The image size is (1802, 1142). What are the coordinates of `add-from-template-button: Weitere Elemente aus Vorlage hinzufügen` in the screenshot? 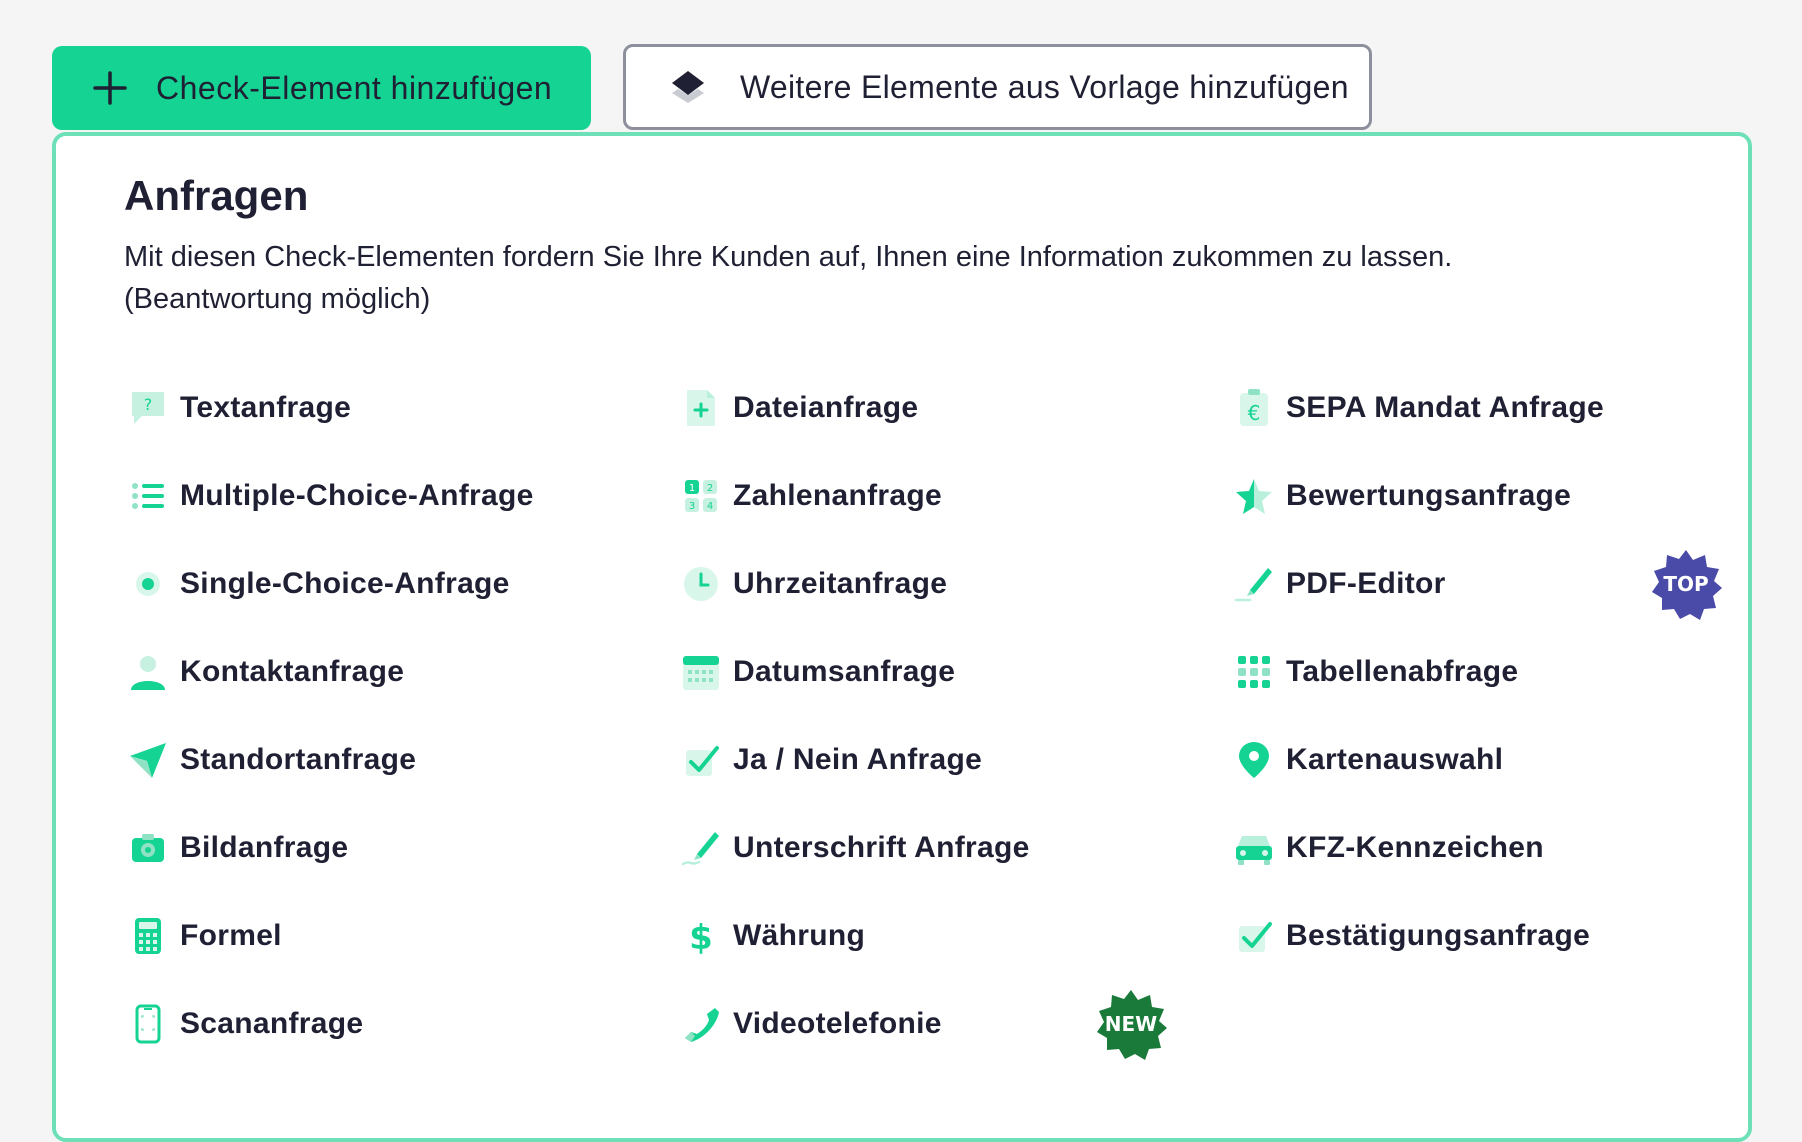 It's located at (997, 87).